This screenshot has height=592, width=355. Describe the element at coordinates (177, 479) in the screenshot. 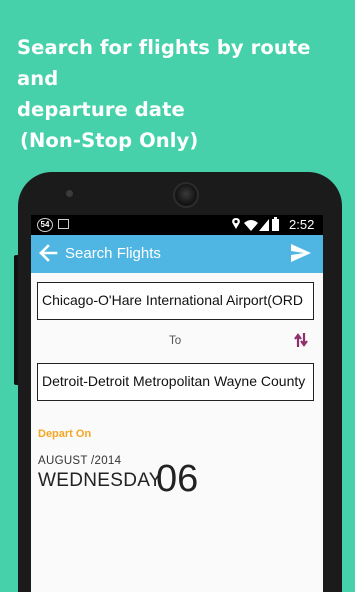

I see `departure-day: 06` at that location.